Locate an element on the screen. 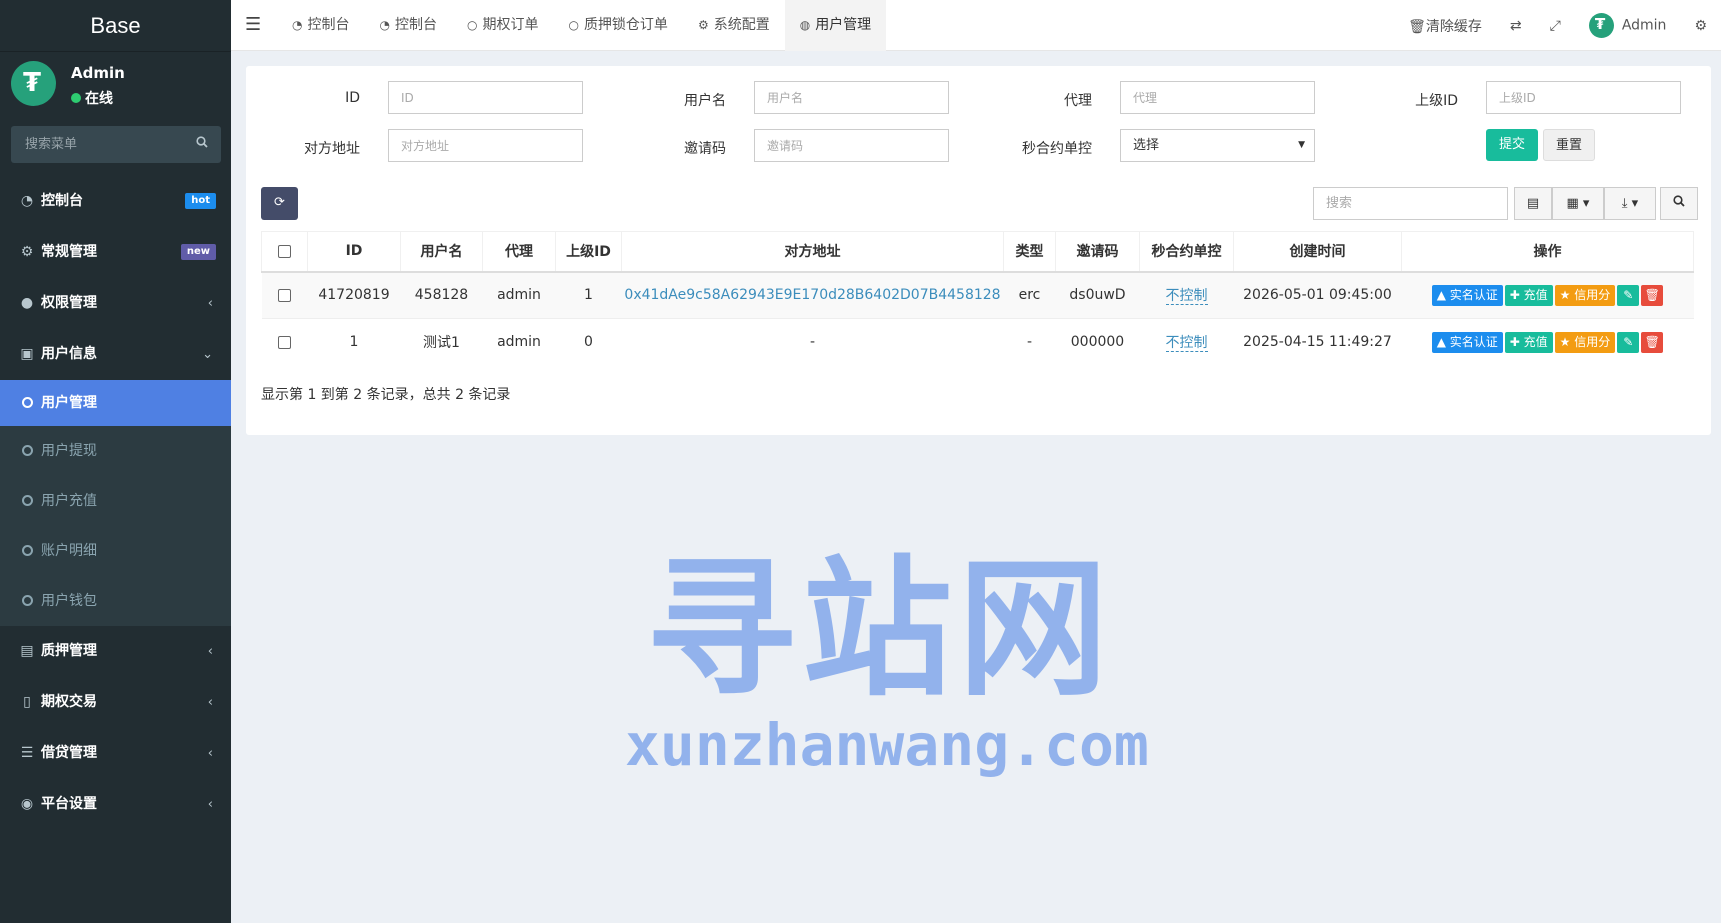 Image resolution: width=1721 pixels, height=923 pixels. sidebar-item-user-withdraw: 用户提现 is located at coordinates (115, 451).